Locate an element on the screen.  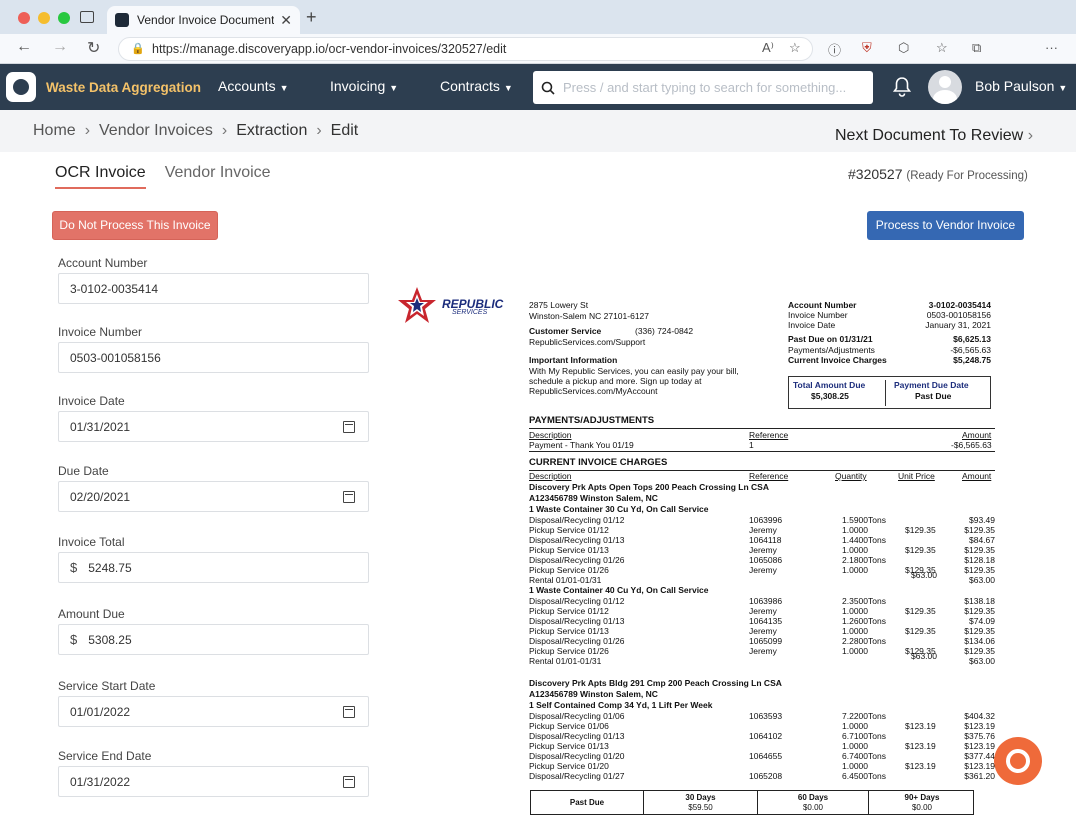
sidebar-icon is located at coordinates (87, 17).